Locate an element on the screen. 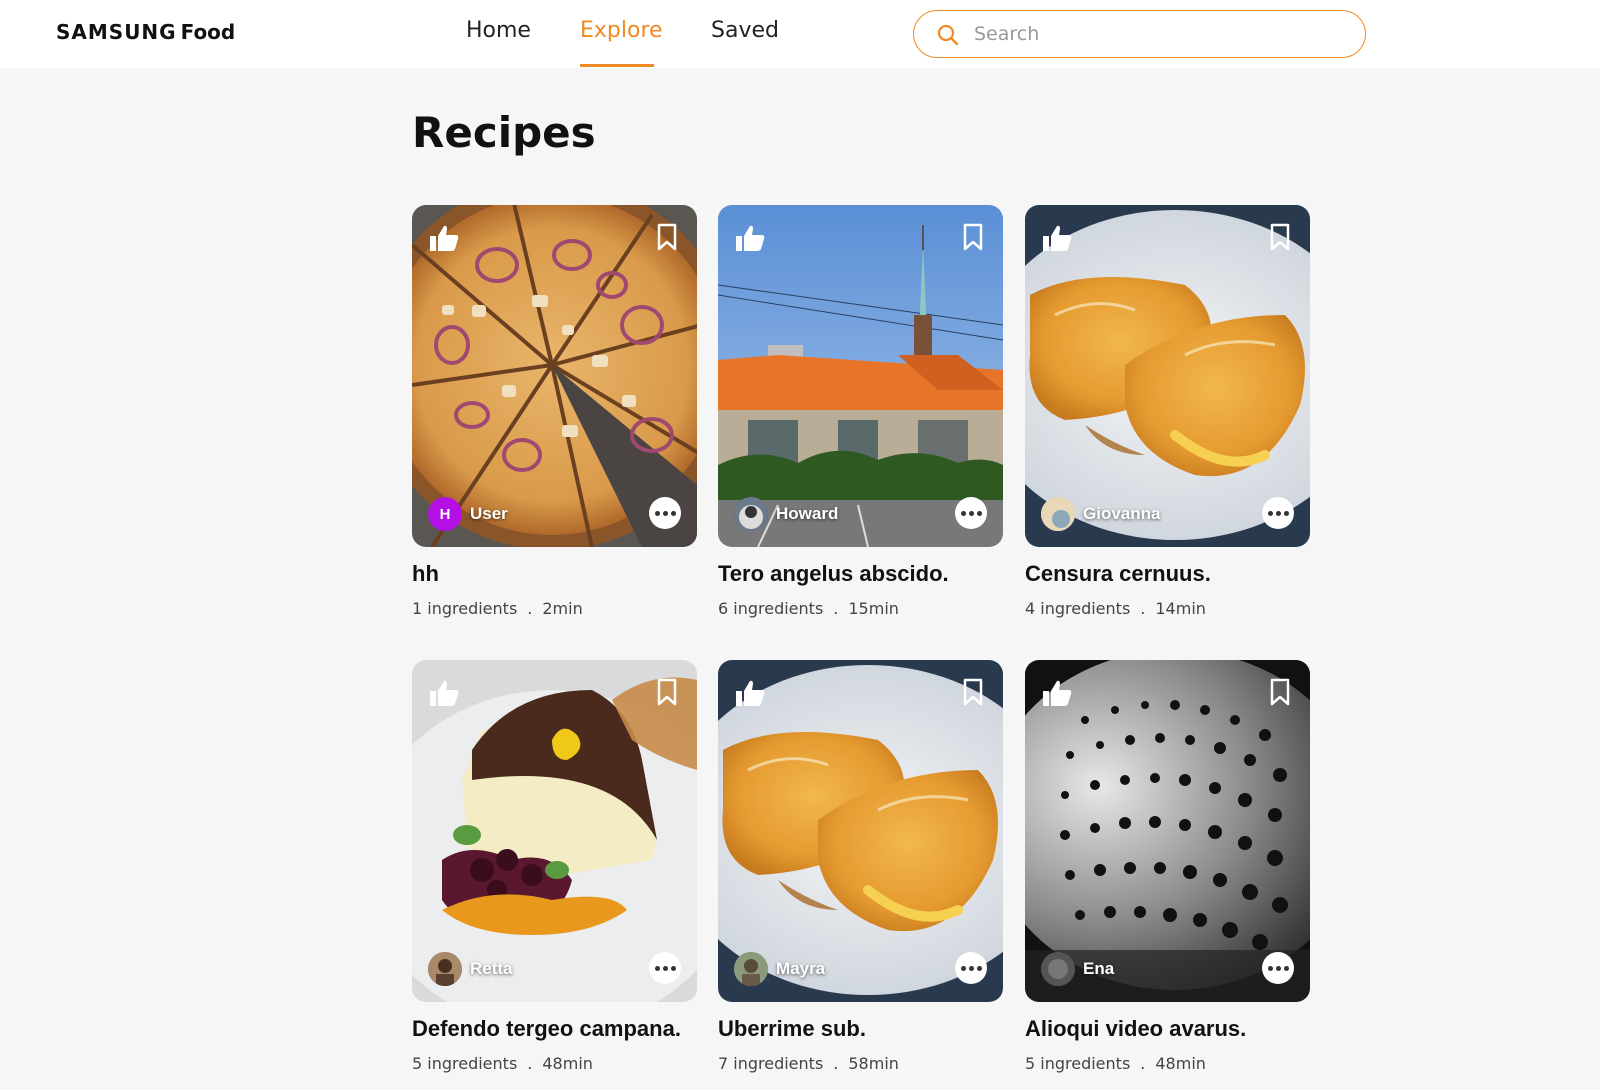  cook-time: 2min is located at coordinates (562, 608).